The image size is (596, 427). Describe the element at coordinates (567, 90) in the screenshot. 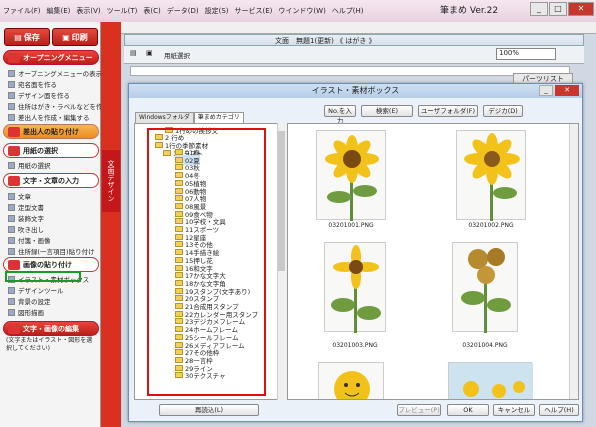

I see `dialog-close-button: ✕` at that location.